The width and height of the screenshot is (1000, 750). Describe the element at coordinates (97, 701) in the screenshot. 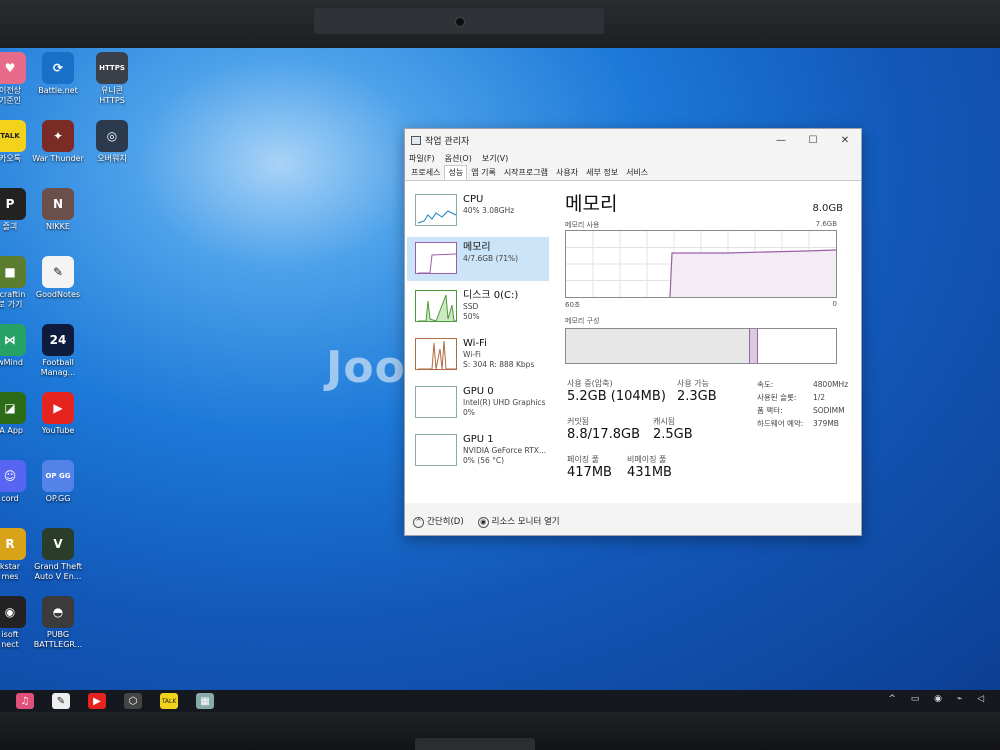

I see `taskbar-youtube-icon: ▶` at that location.